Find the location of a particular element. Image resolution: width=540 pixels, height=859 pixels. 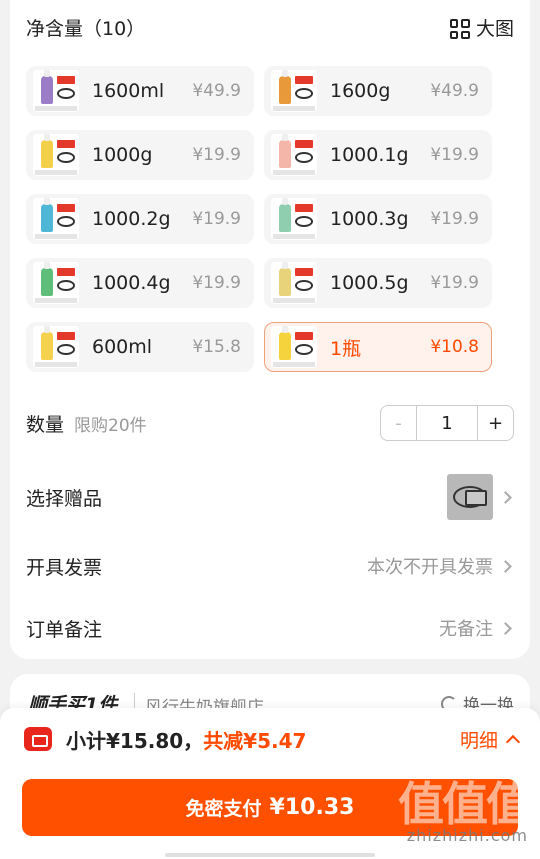

remark-value: 无备注 is located at coordinates (466, 629).